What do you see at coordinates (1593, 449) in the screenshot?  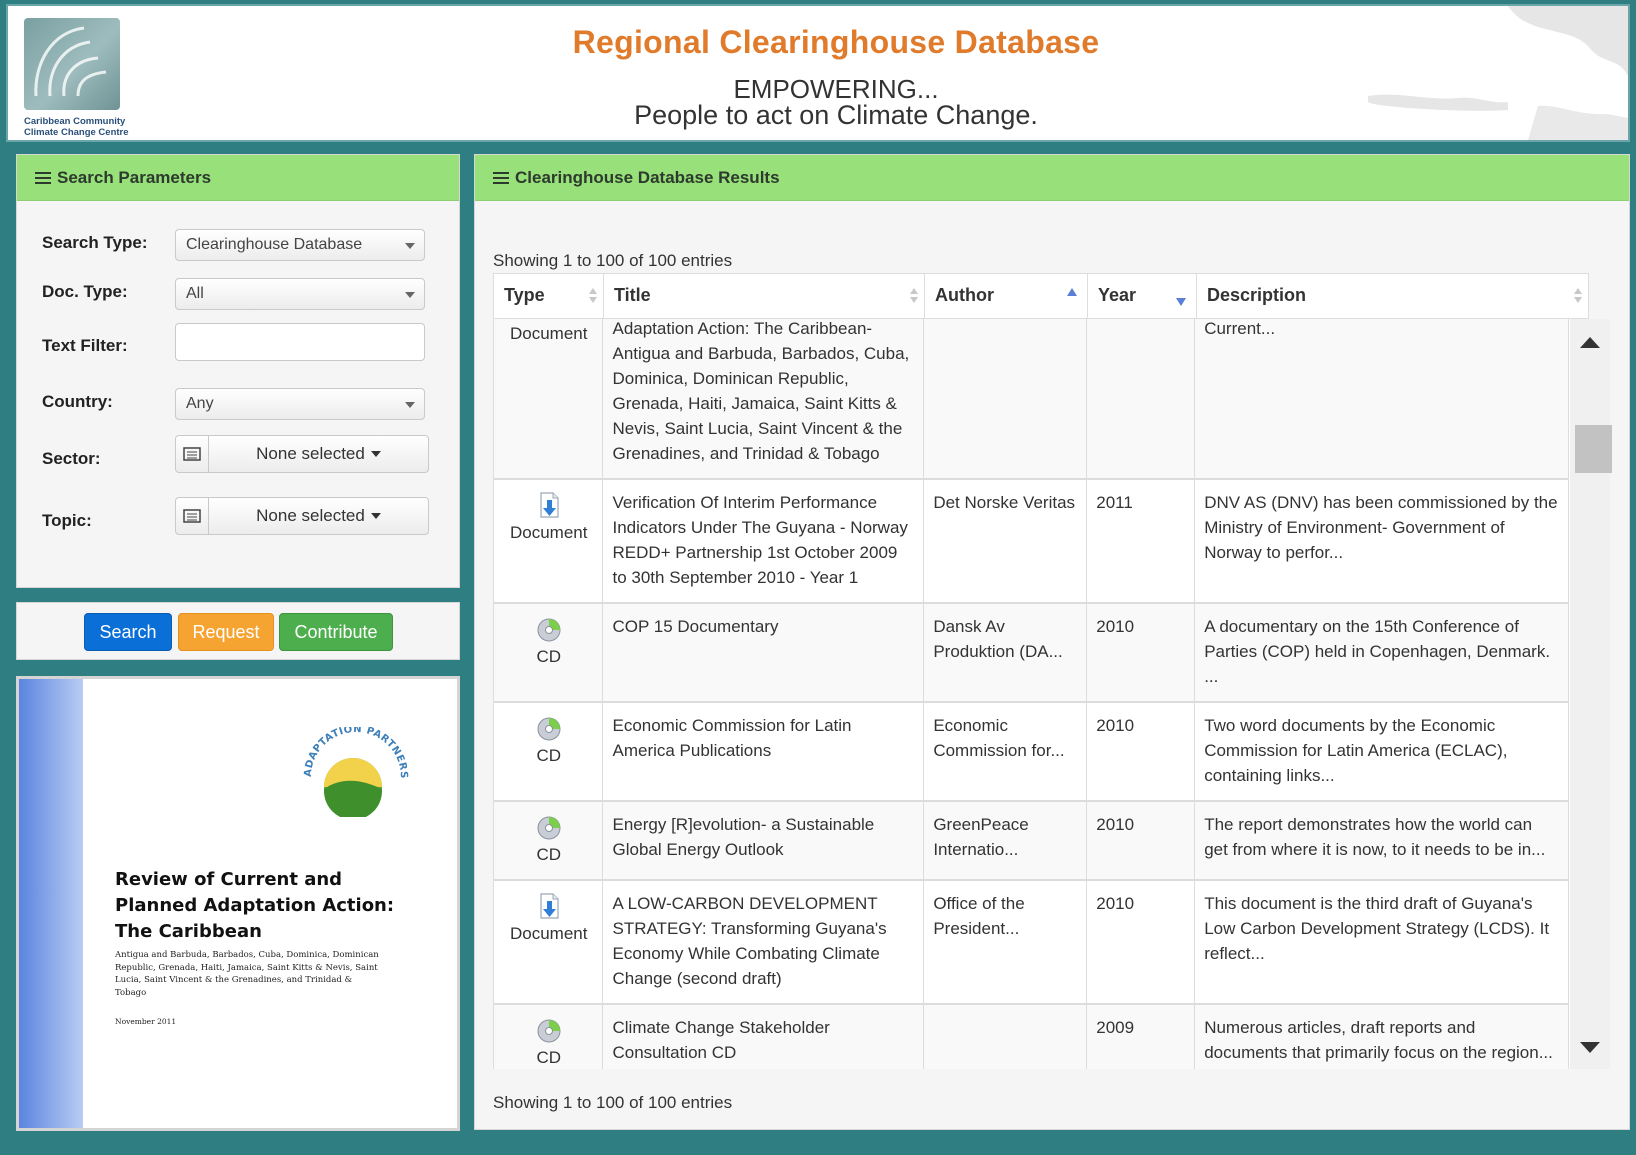 I see `scroll-thumb` at bounding box center [1593, 449].